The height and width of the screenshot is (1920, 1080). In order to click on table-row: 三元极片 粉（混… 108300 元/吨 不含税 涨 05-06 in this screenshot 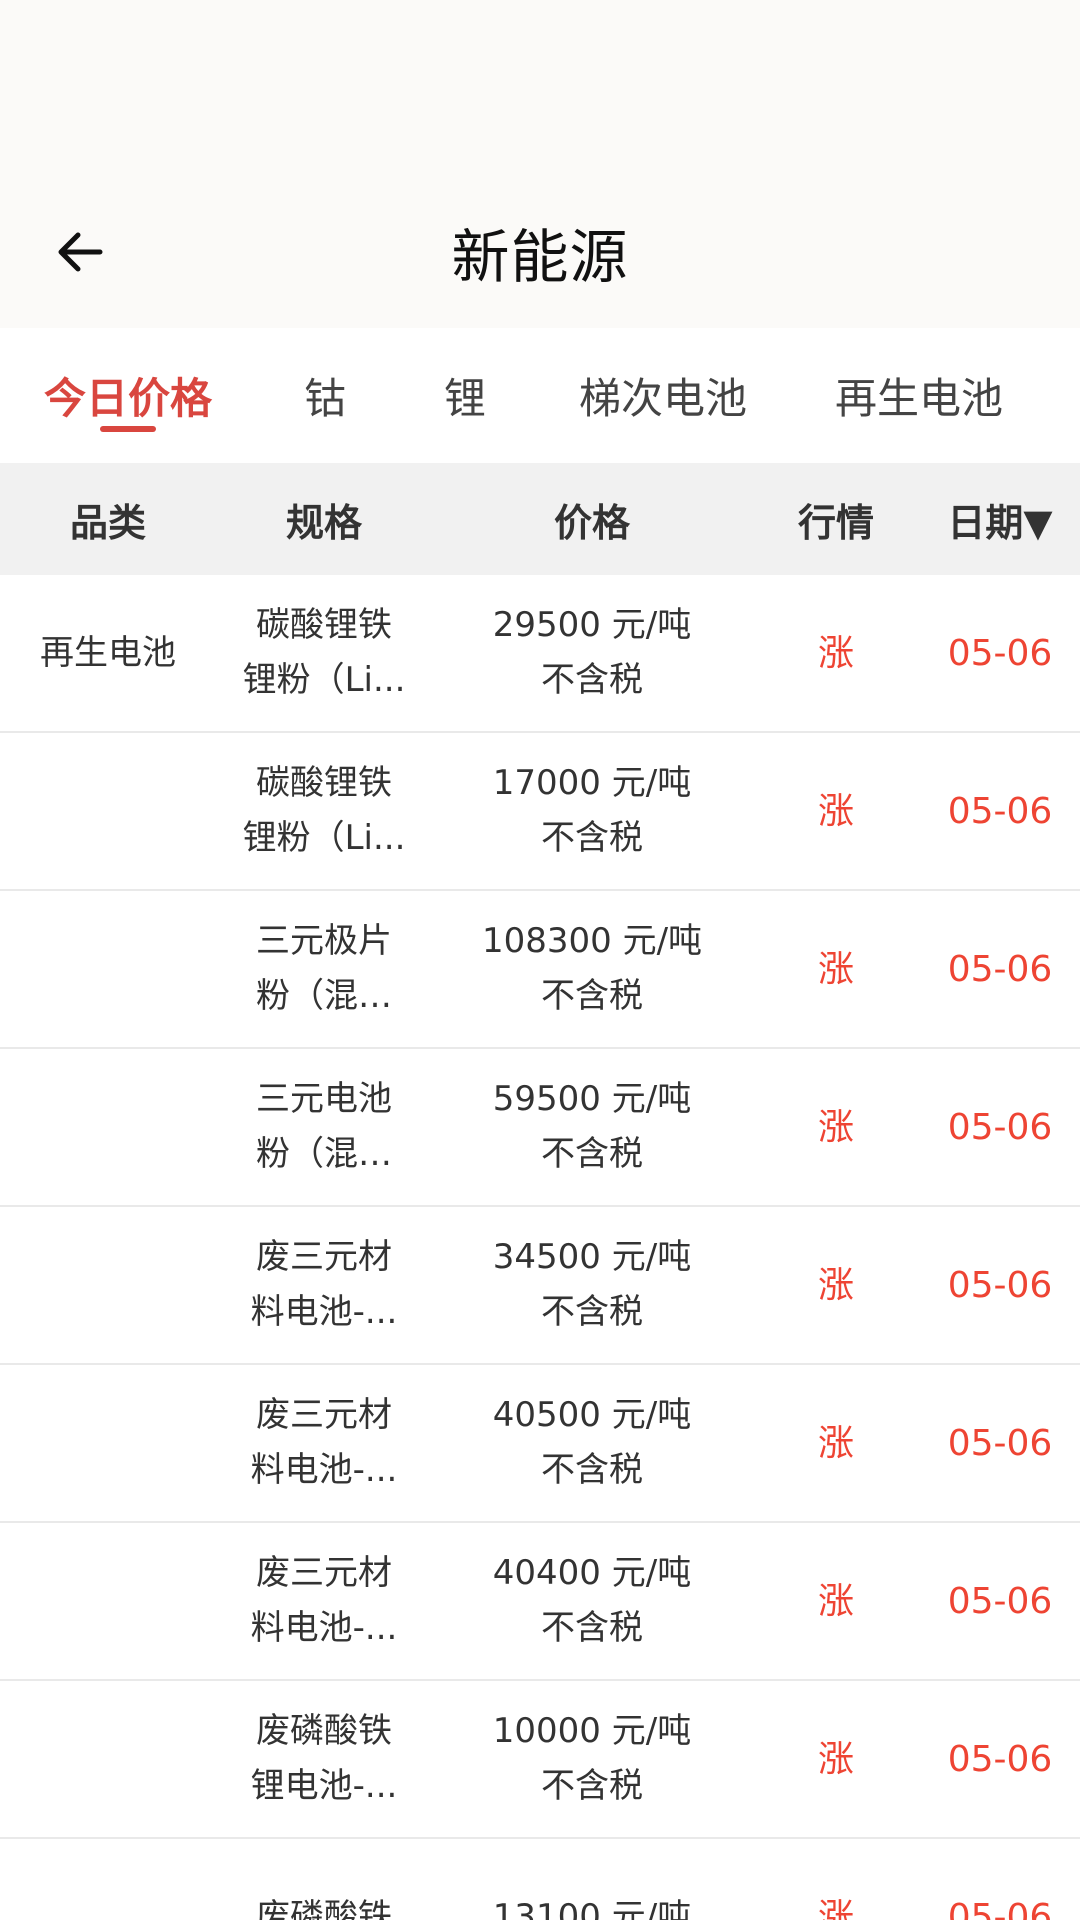, I will do `click(540, 970)`.